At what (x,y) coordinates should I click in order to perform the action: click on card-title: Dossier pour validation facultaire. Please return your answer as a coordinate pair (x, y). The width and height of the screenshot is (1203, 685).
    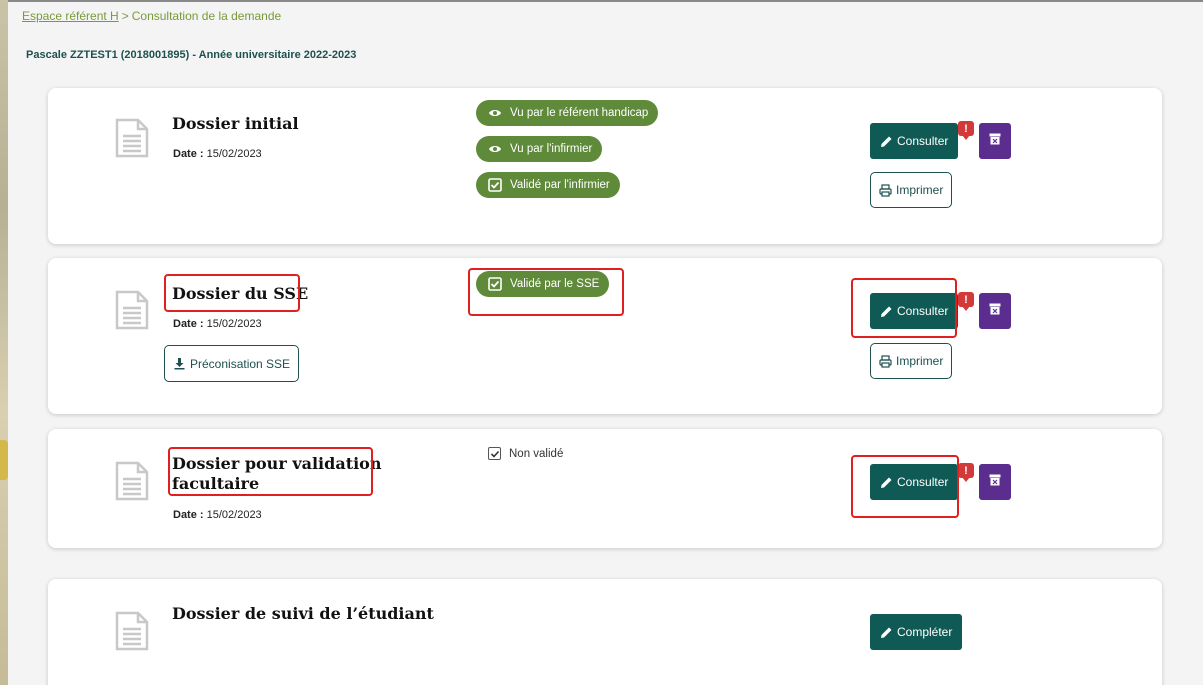
    Looking at the image, I should click on (276, 474).